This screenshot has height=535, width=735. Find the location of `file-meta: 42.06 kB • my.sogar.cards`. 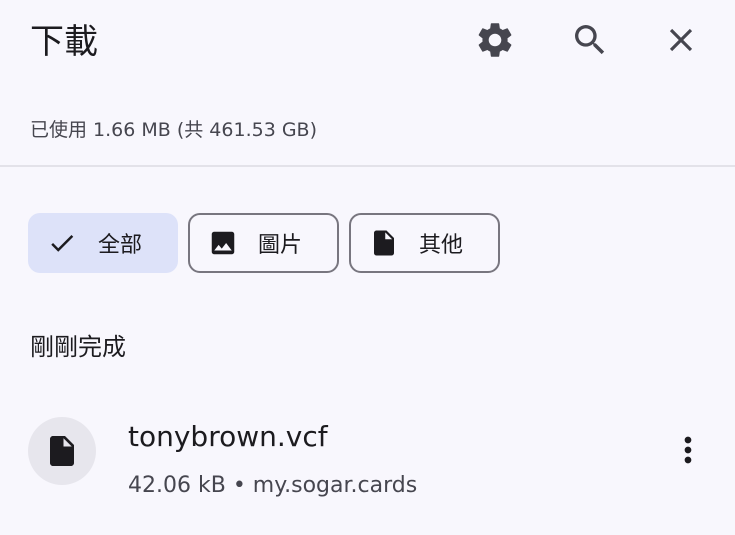

file-meta: 42.06 kB • my.sogar.cards is located at coordinates (272, 486).